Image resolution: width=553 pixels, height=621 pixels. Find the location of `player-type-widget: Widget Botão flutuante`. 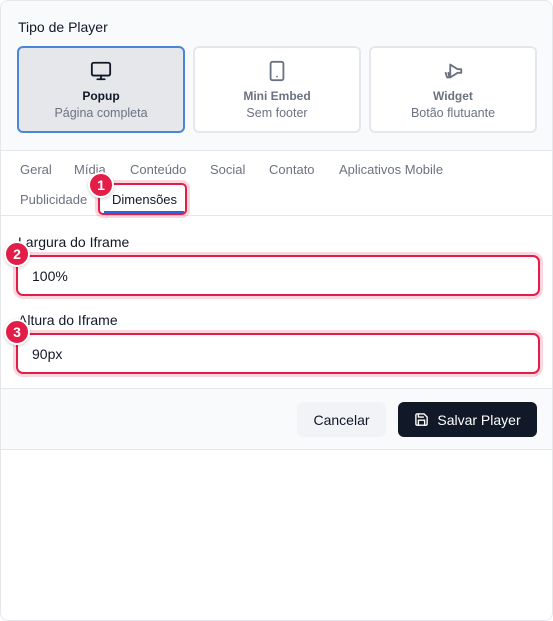

player-type-widget: Widget Botão flutuante is located at coordinates (453, 89).